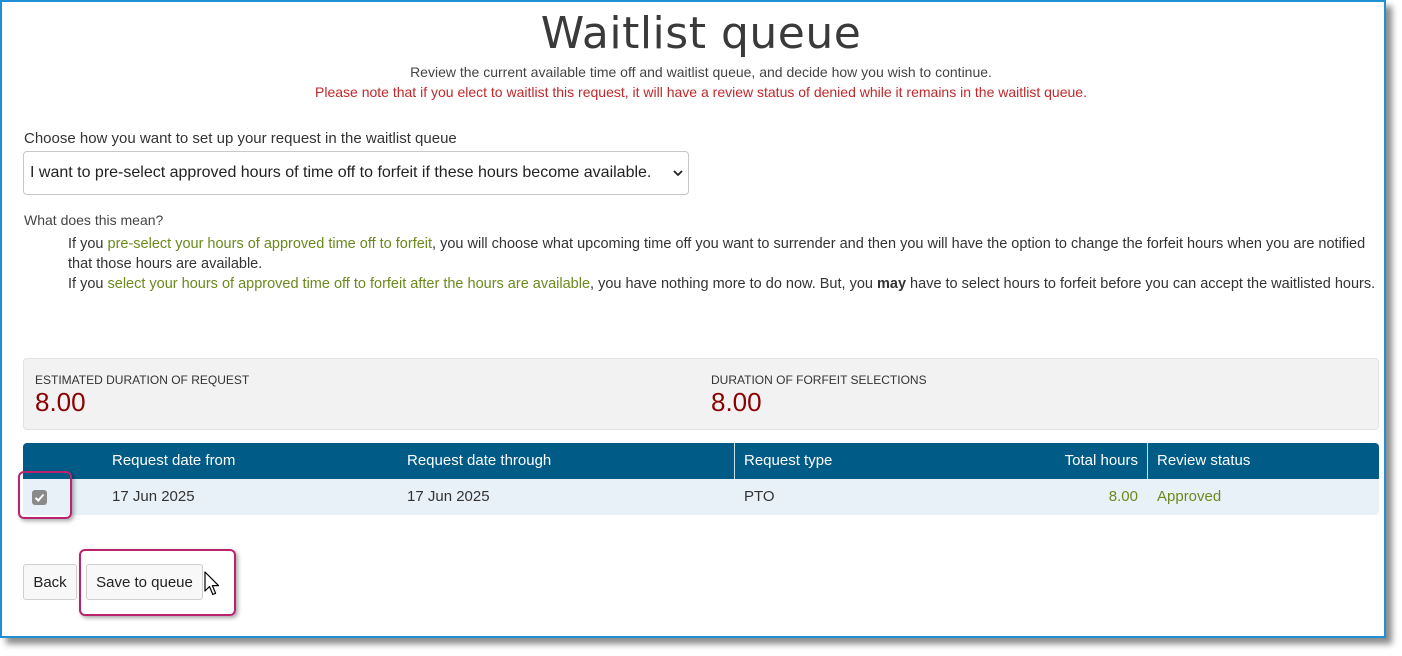 The height and width of the screenshot is (656, 1402). I want to click on cell-review-status: Approved, so click(1189, 496).